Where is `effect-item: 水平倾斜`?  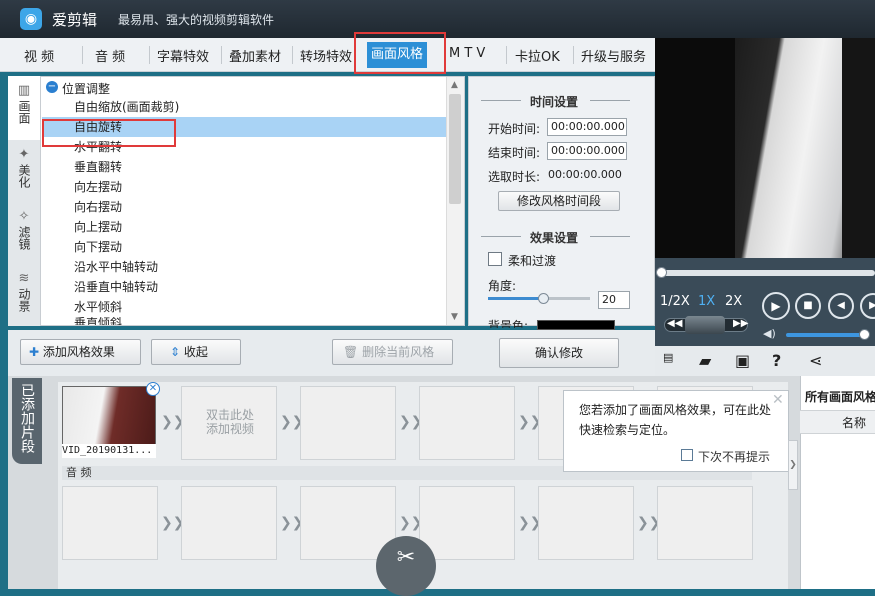 effect-item: 水平倾斜 is located at coordinates (98, 307).